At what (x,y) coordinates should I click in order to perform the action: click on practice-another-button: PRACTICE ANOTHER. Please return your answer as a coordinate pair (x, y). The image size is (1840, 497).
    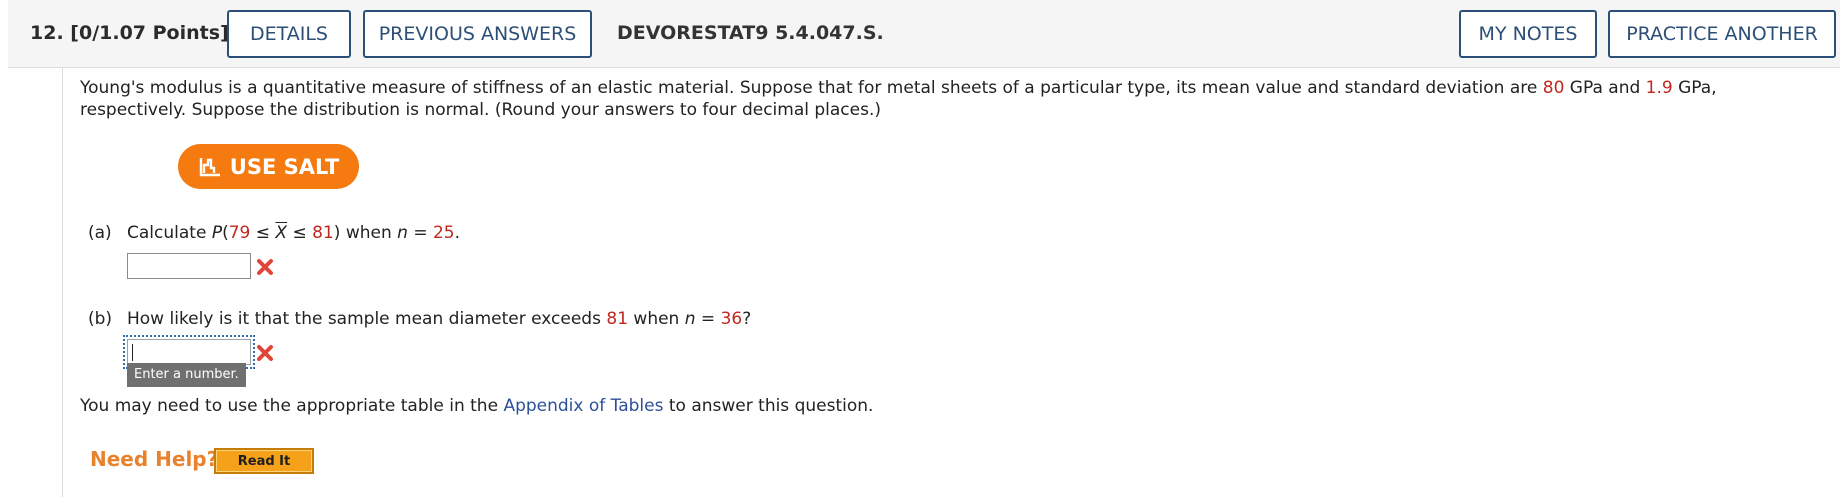
    Looking at the image, I should click on (1722, 34).